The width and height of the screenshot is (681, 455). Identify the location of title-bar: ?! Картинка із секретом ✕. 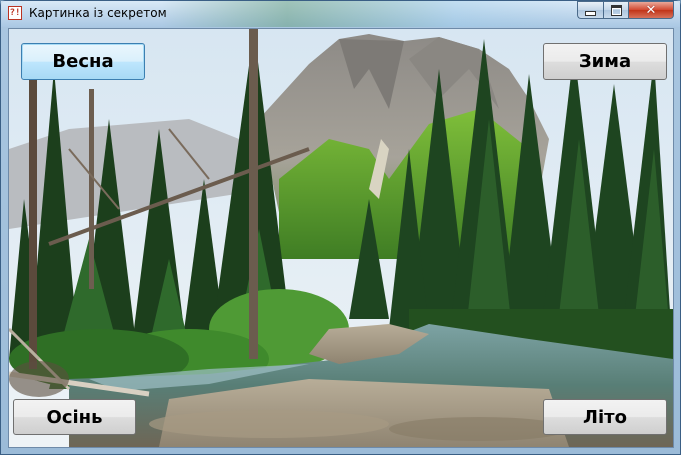
(340, 14).